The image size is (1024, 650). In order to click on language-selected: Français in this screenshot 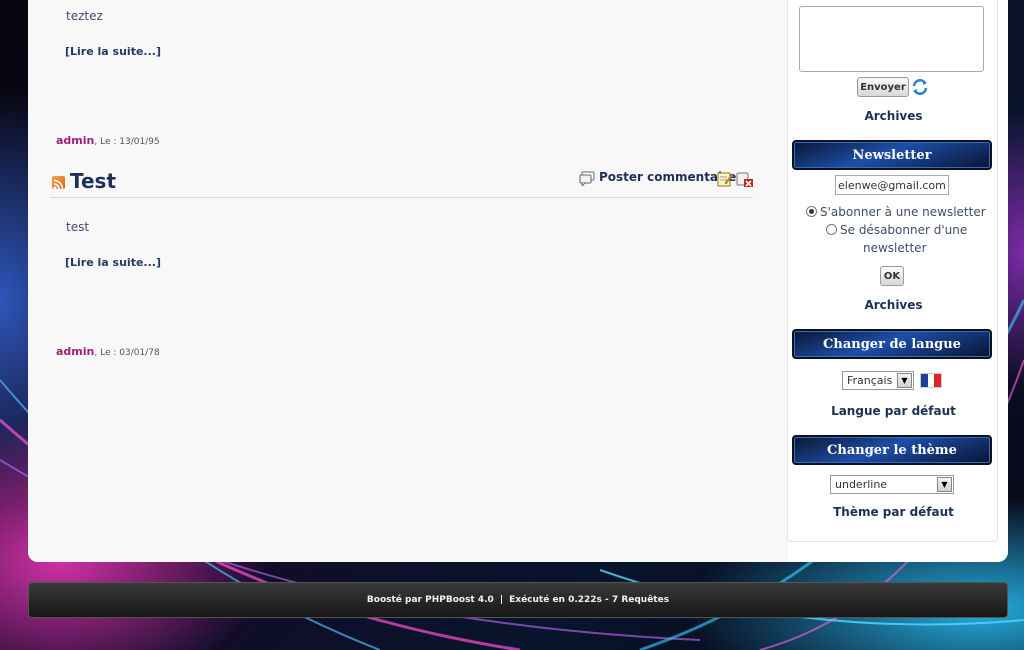, I will do `click(870, 380)`.